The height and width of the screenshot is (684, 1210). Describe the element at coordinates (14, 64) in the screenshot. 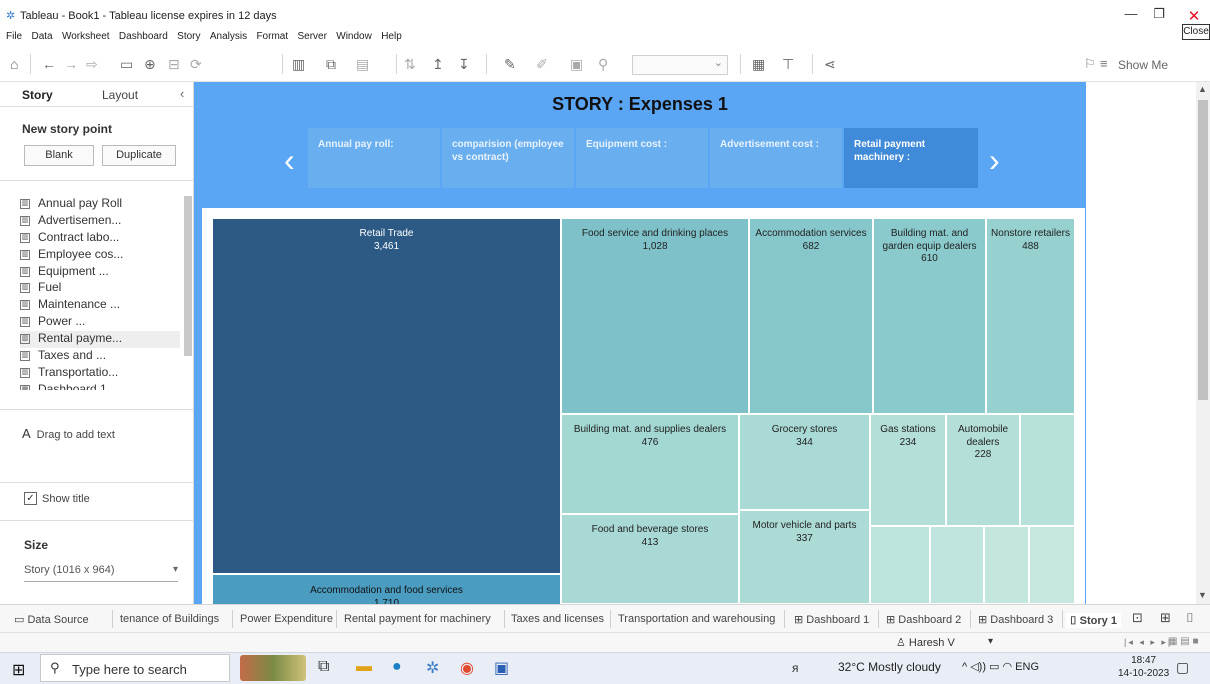

I see `home-icon: ⌂` at that location.